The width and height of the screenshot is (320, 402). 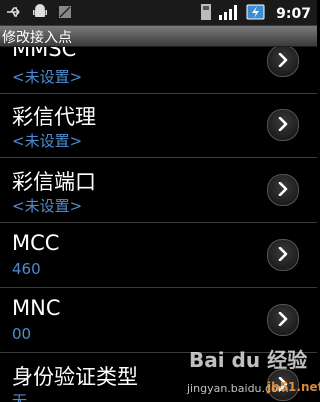 What do you see at coordinates (158, 377) in the screenshot?
I see `list-item-auth-type: 身份验证类型 无` at bounding box center [158, 377].